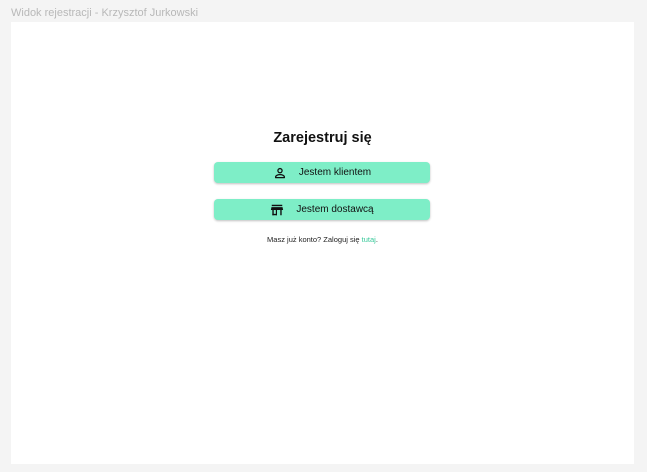 The image size is (647, 472). Describe the element at coordinates (277, 210) in the screenshot. I see `store-icon` at that location.